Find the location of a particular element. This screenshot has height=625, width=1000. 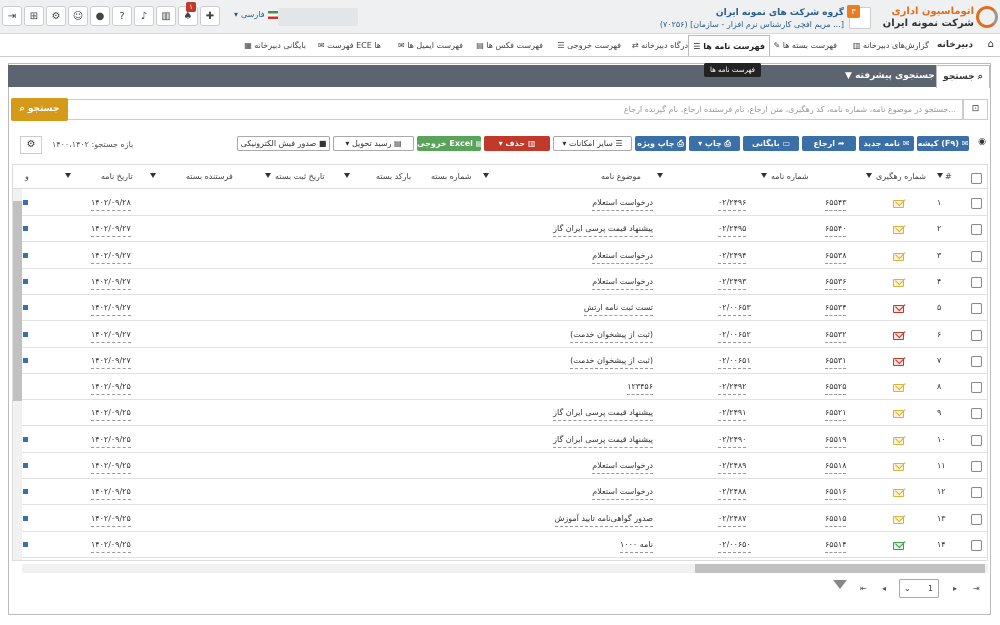

number-value: ۰۲/۰۰۶۵۰ is located at coordinates (734, 546).